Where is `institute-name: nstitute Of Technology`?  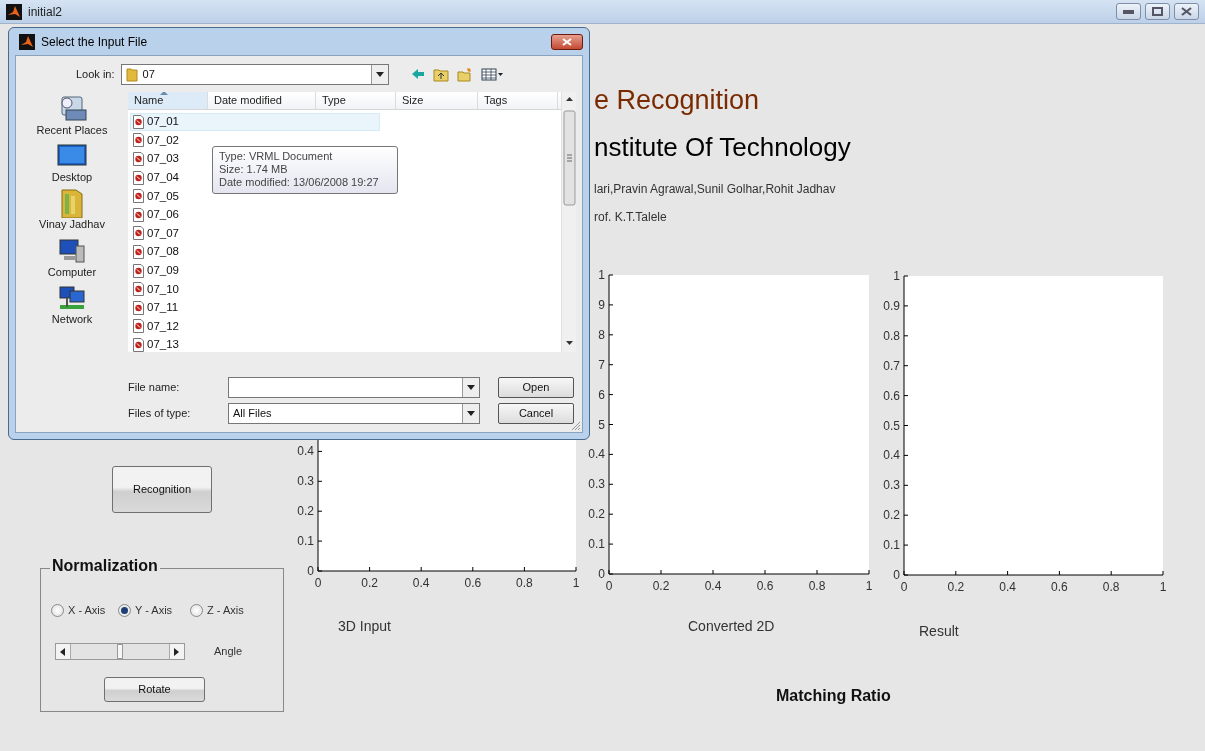
institute-name: nstitute Of Technology is located at coordinates (722, 147).